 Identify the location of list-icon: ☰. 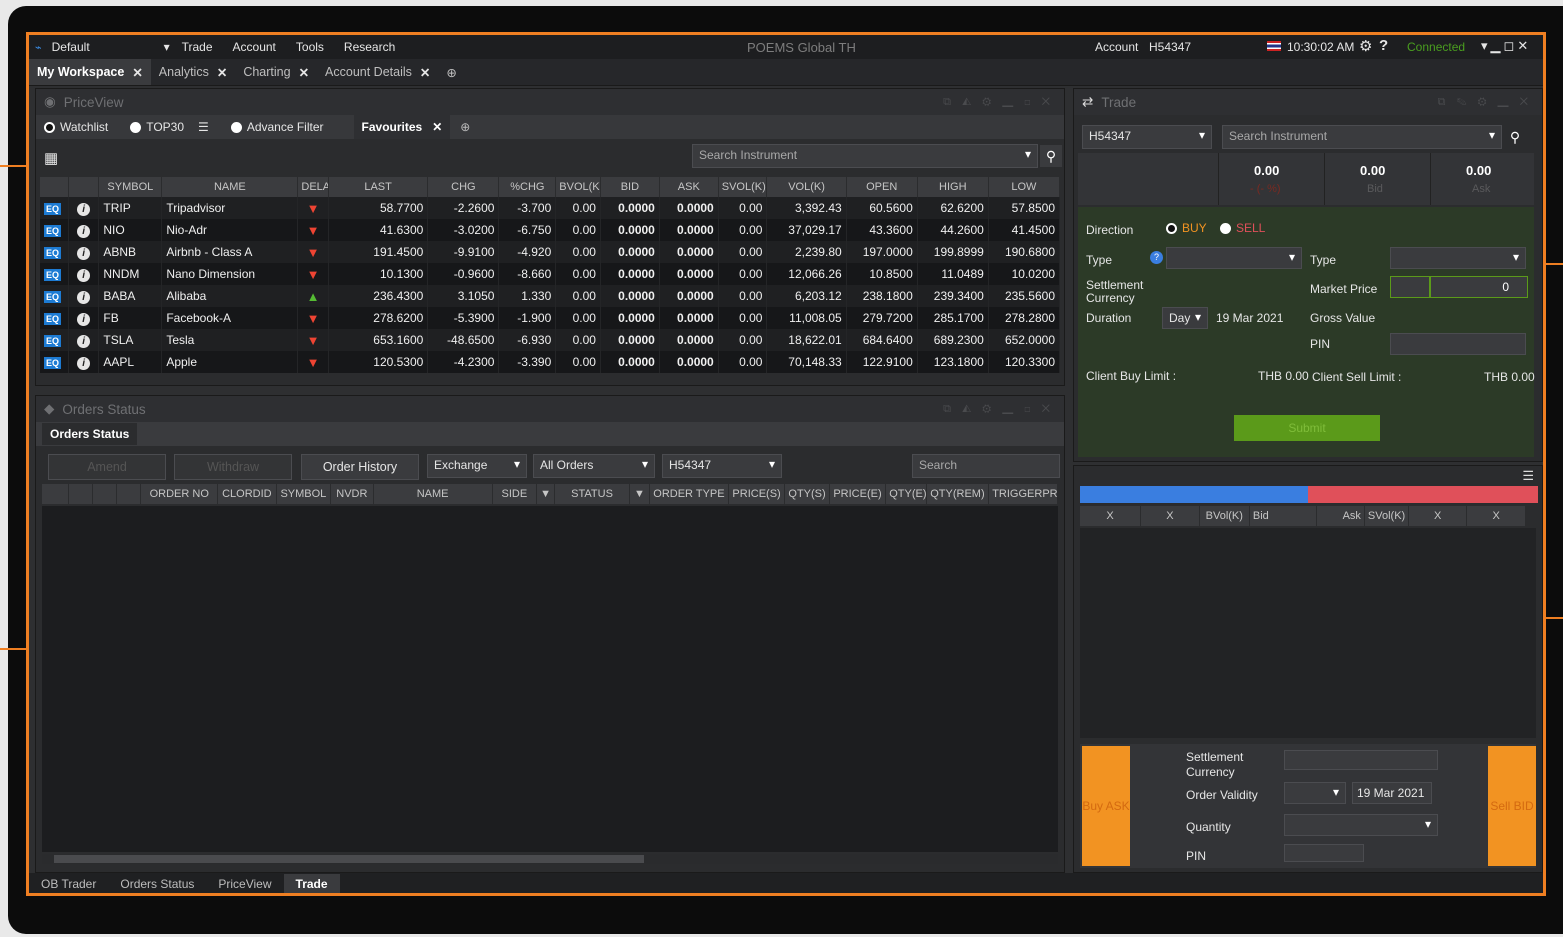
(203, 127).